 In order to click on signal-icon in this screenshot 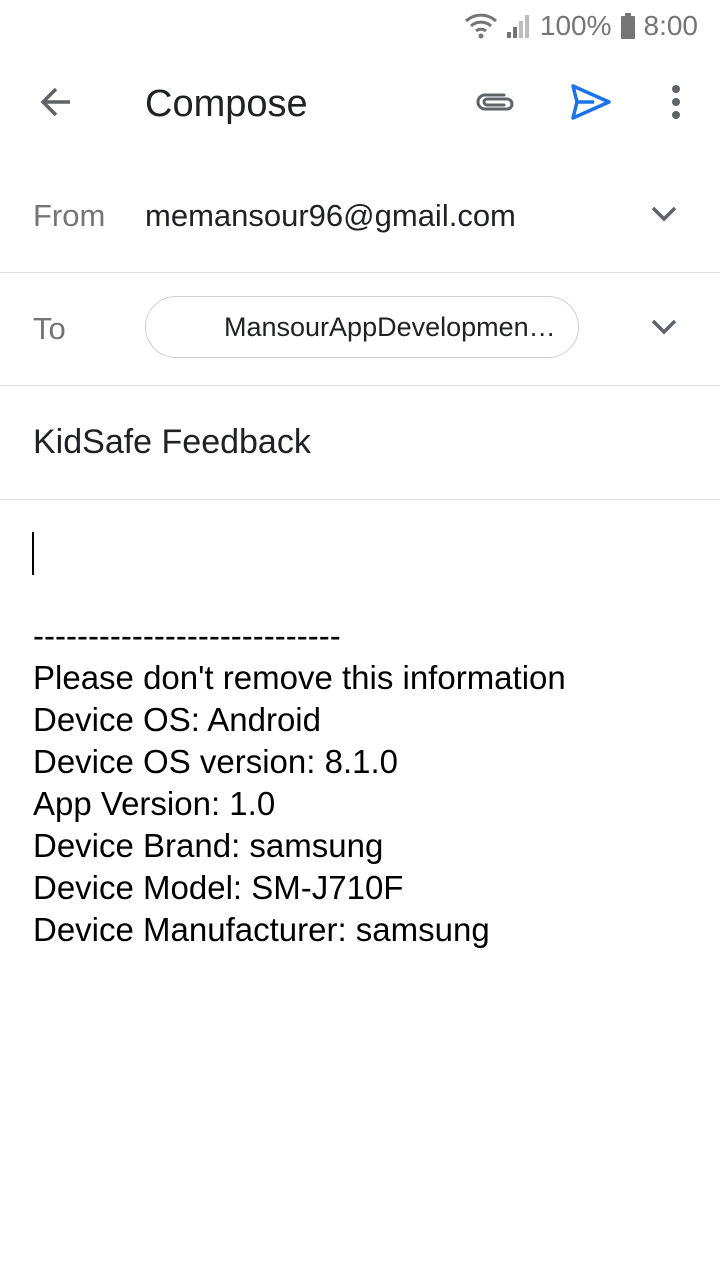, I will do `click(519, 26)`.